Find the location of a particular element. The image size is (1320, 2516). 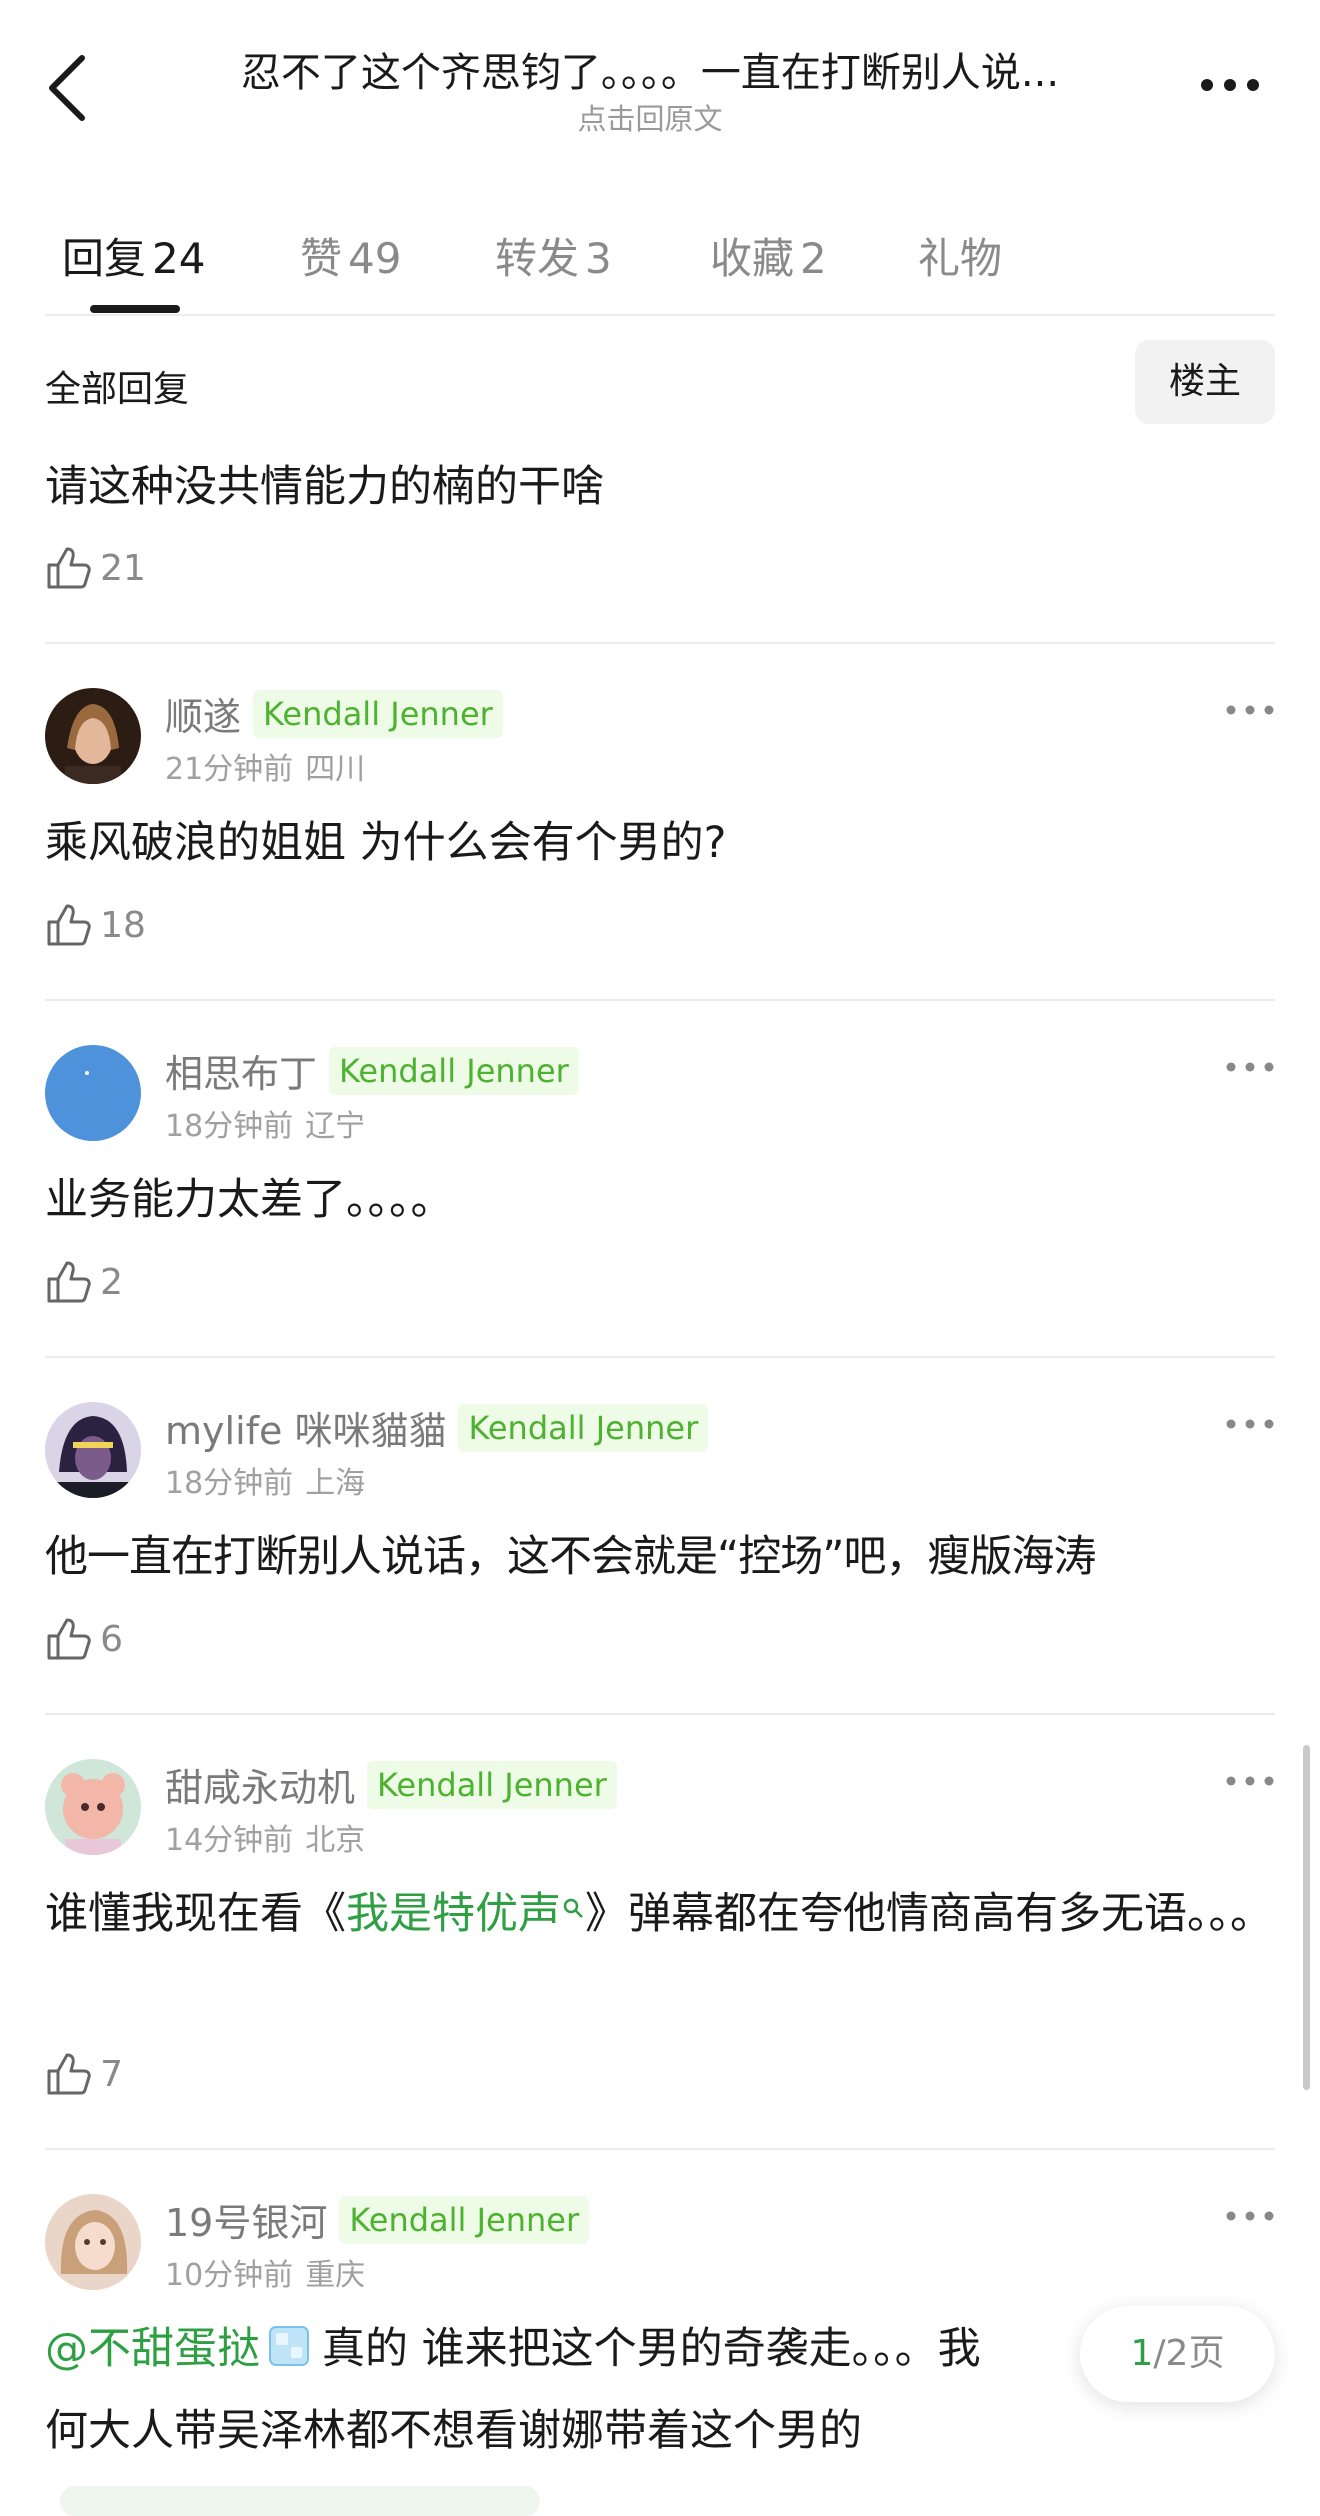

tab-count: 49 is located at coordinates (375, 258).